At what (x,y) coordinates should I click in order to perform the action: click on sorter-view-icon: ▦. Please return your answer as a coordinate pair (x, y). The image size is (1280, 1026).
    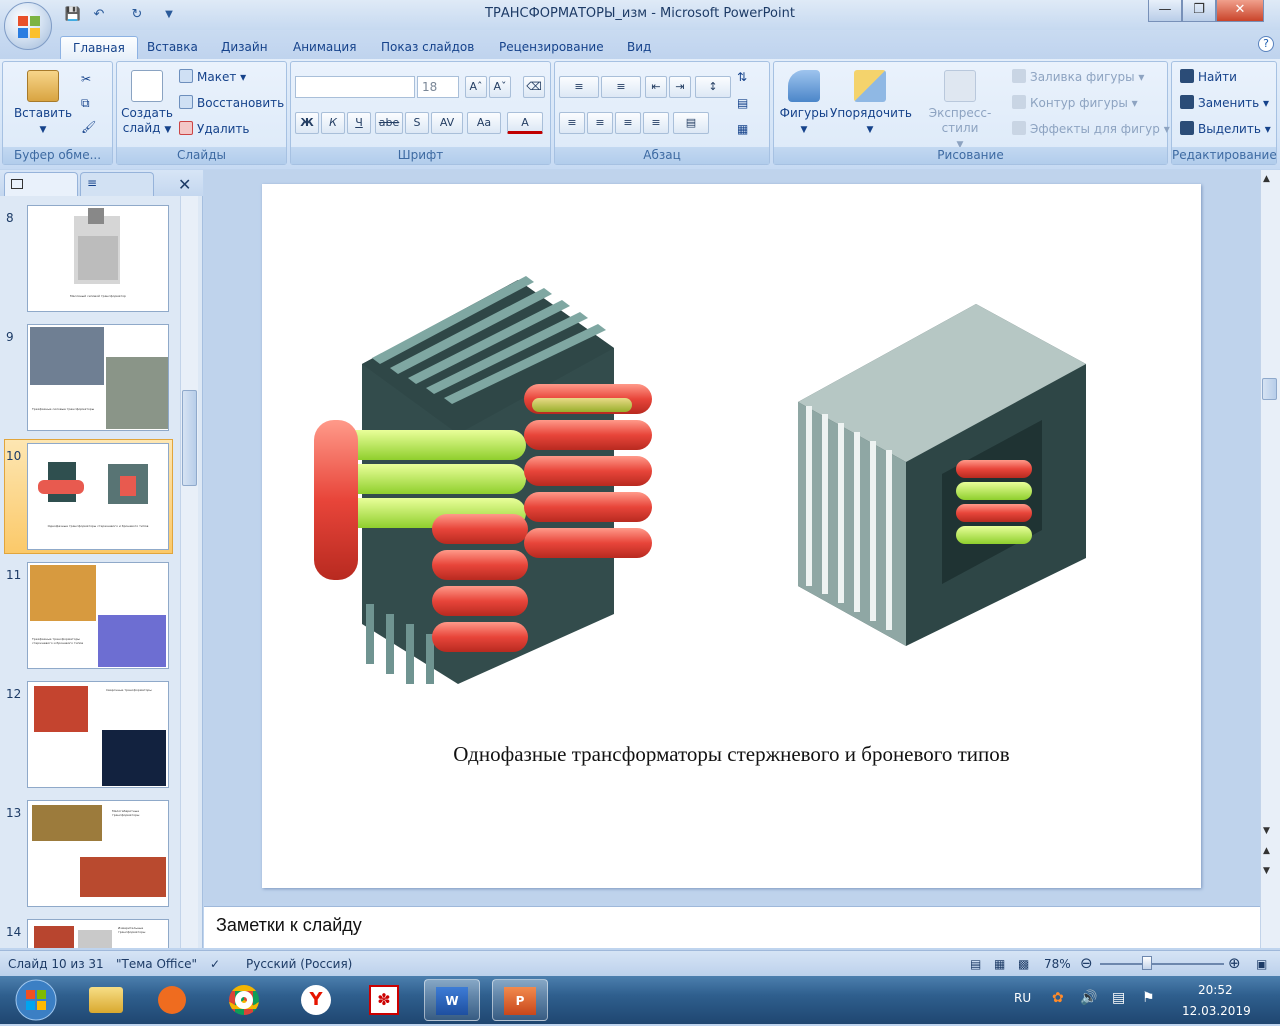
    Looking at the image, I should click on (999, 964).